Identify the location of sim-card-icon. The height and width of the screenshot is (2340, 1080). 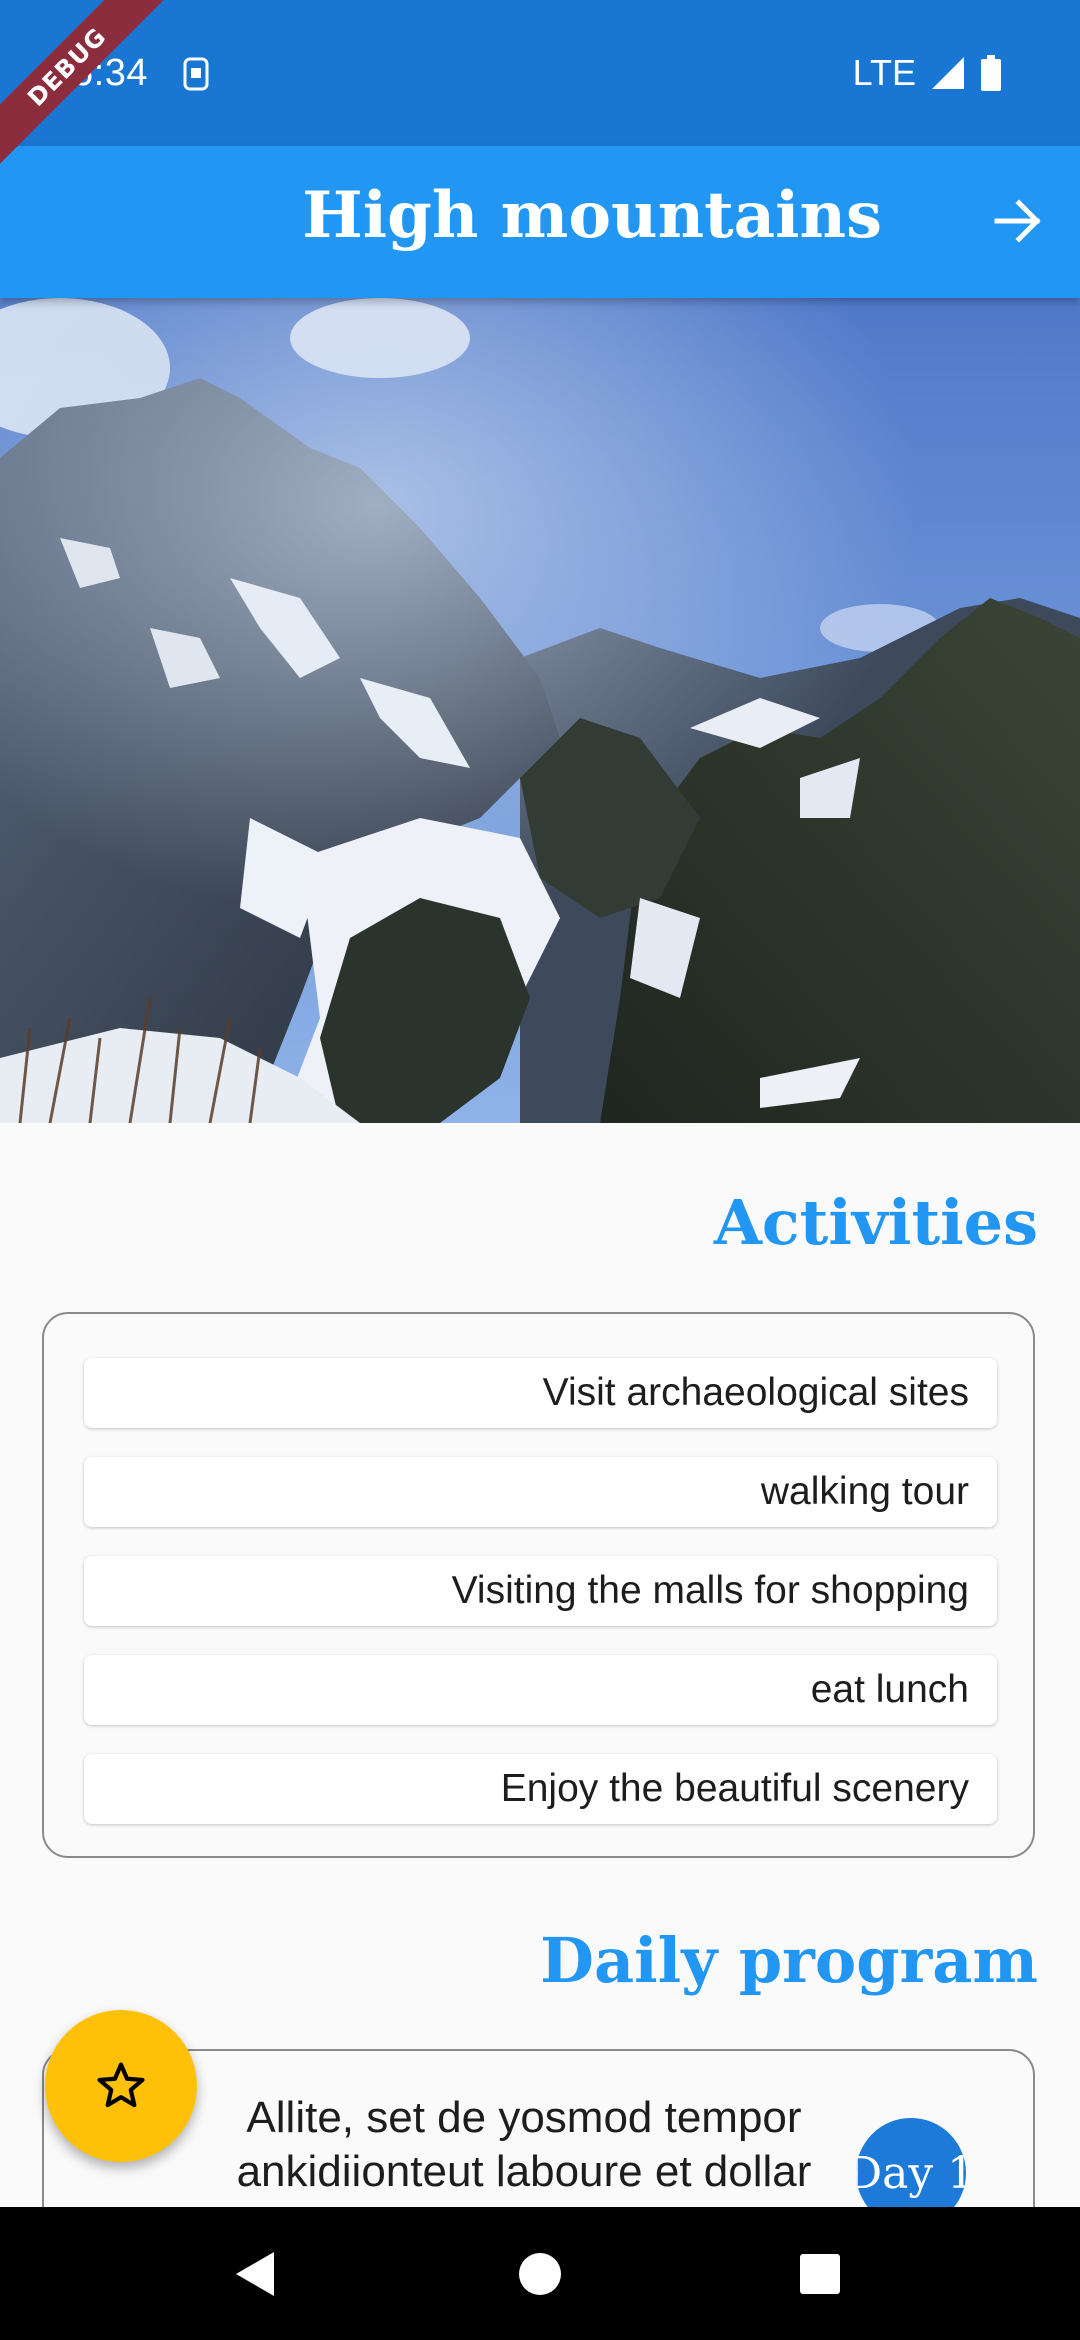
(196, 74).